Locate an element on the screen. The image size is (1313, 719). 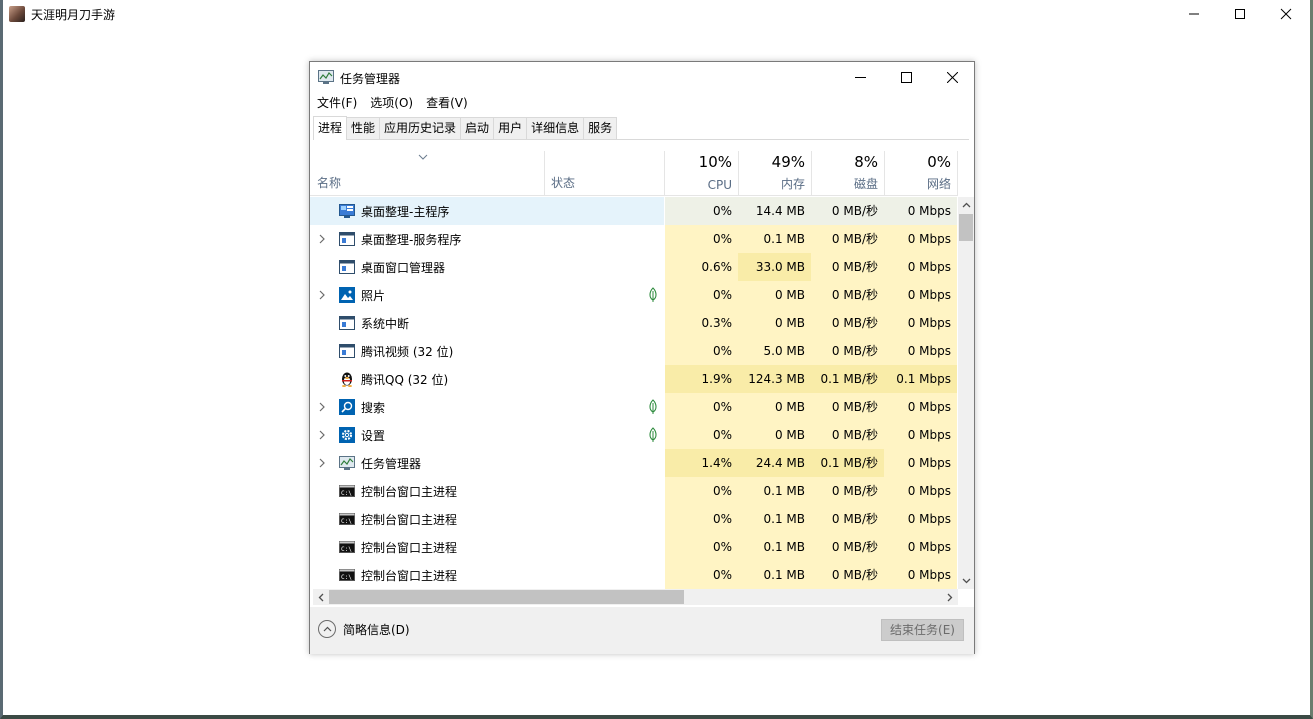
process-name-cell: 设置 is located at coordinates (487, 435).